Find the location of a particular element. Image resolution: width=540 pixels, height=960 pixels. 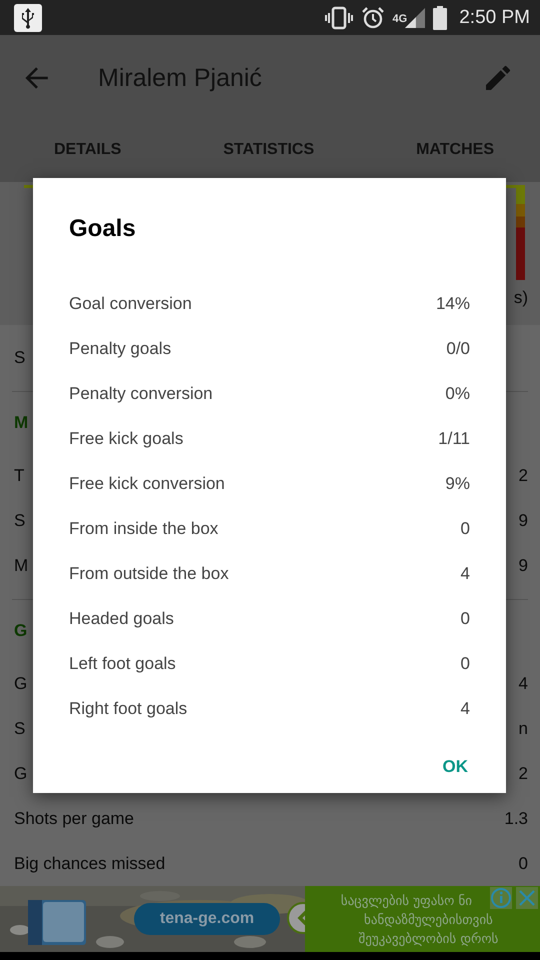

usb-icon is located at coordinates (28, 18).